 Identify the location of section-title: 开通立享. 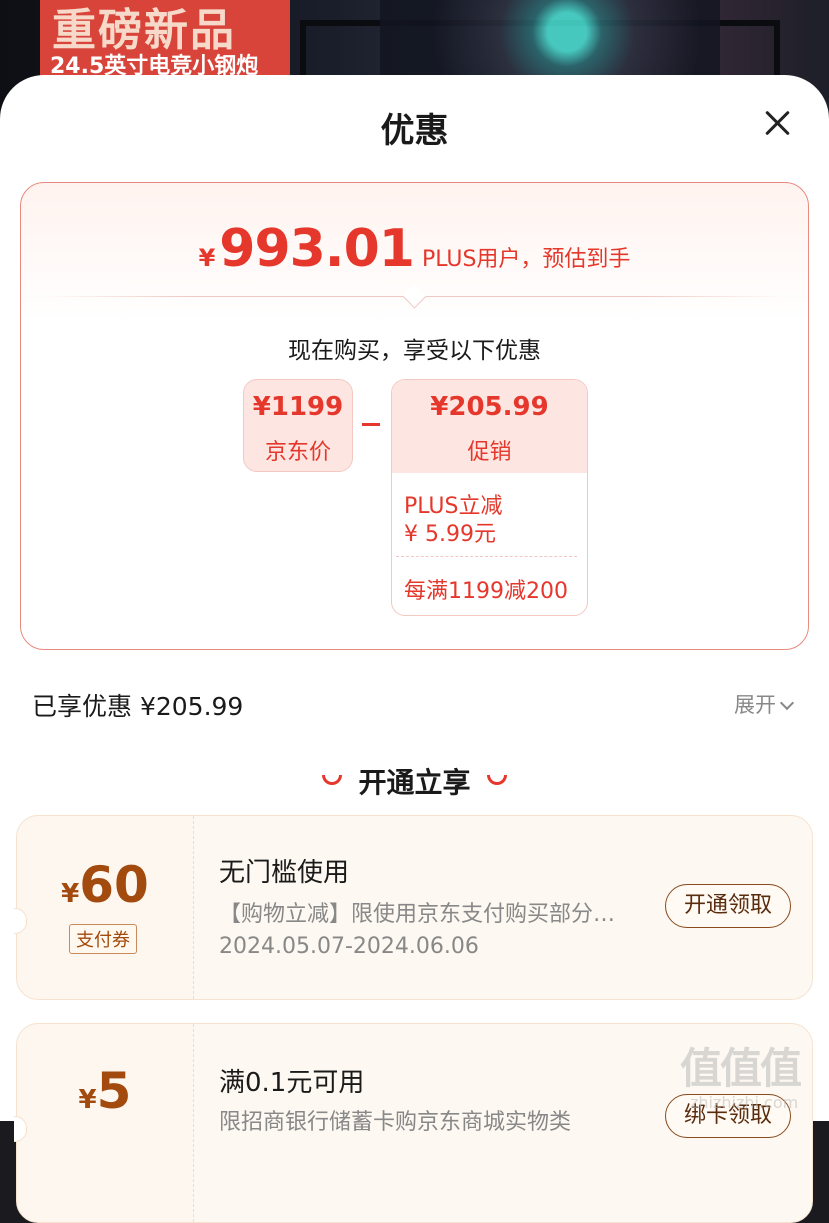
(414, 781).